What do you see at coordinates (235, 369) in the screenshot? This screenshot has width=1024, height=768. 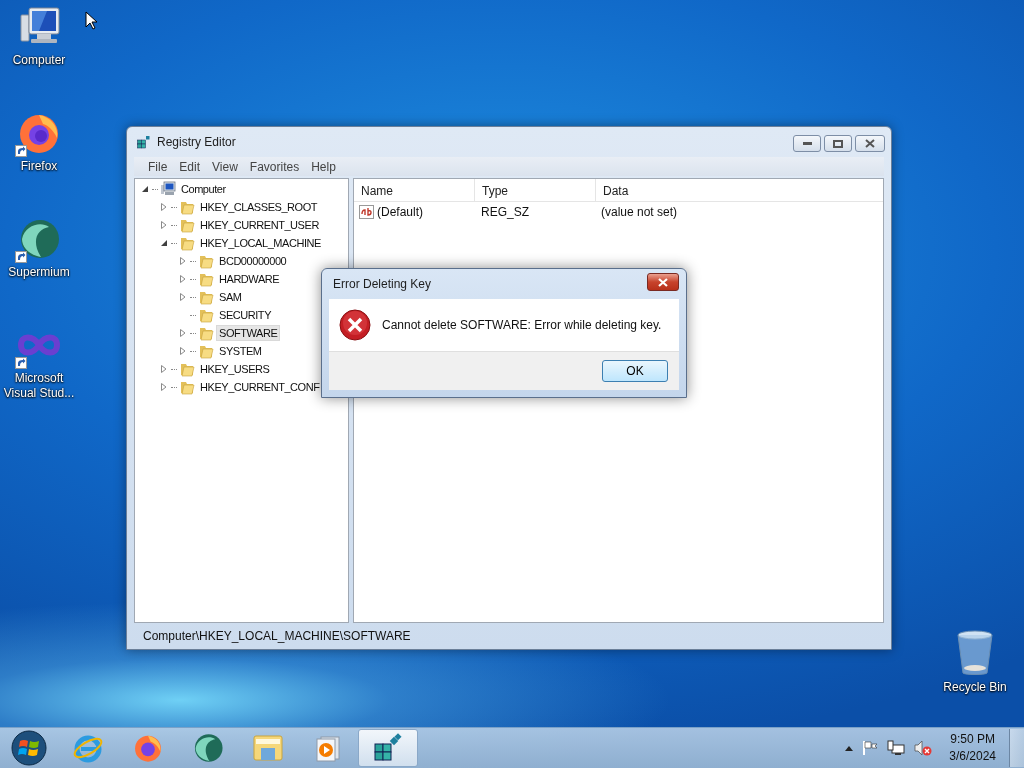 I see `tree-item: HKEY_USERS` at bounding box center [235, 369].